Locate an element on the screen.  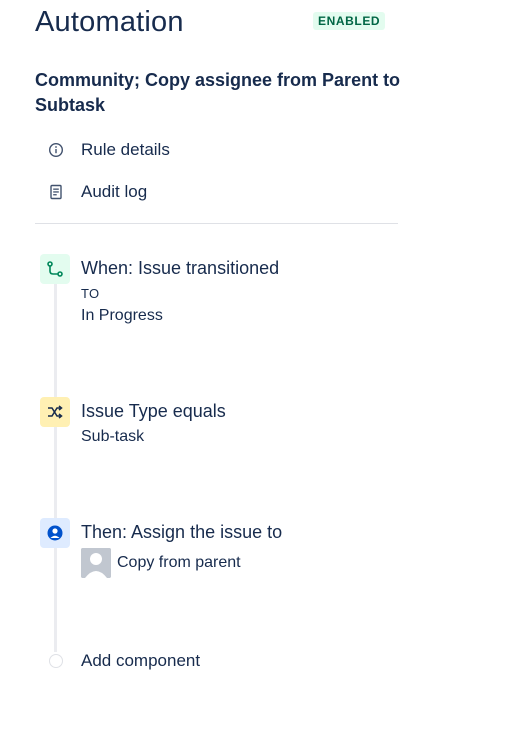
action-title: Then: Assign the issue to is located at coordinates (182, 532).